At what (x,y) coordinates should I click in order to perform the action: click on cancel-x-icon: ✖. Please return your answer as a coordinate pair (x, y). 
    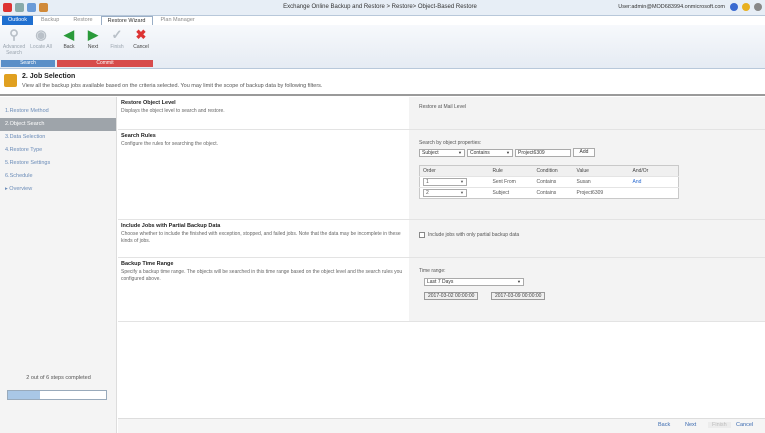
    Looking at the image, I should click on (141, 34).